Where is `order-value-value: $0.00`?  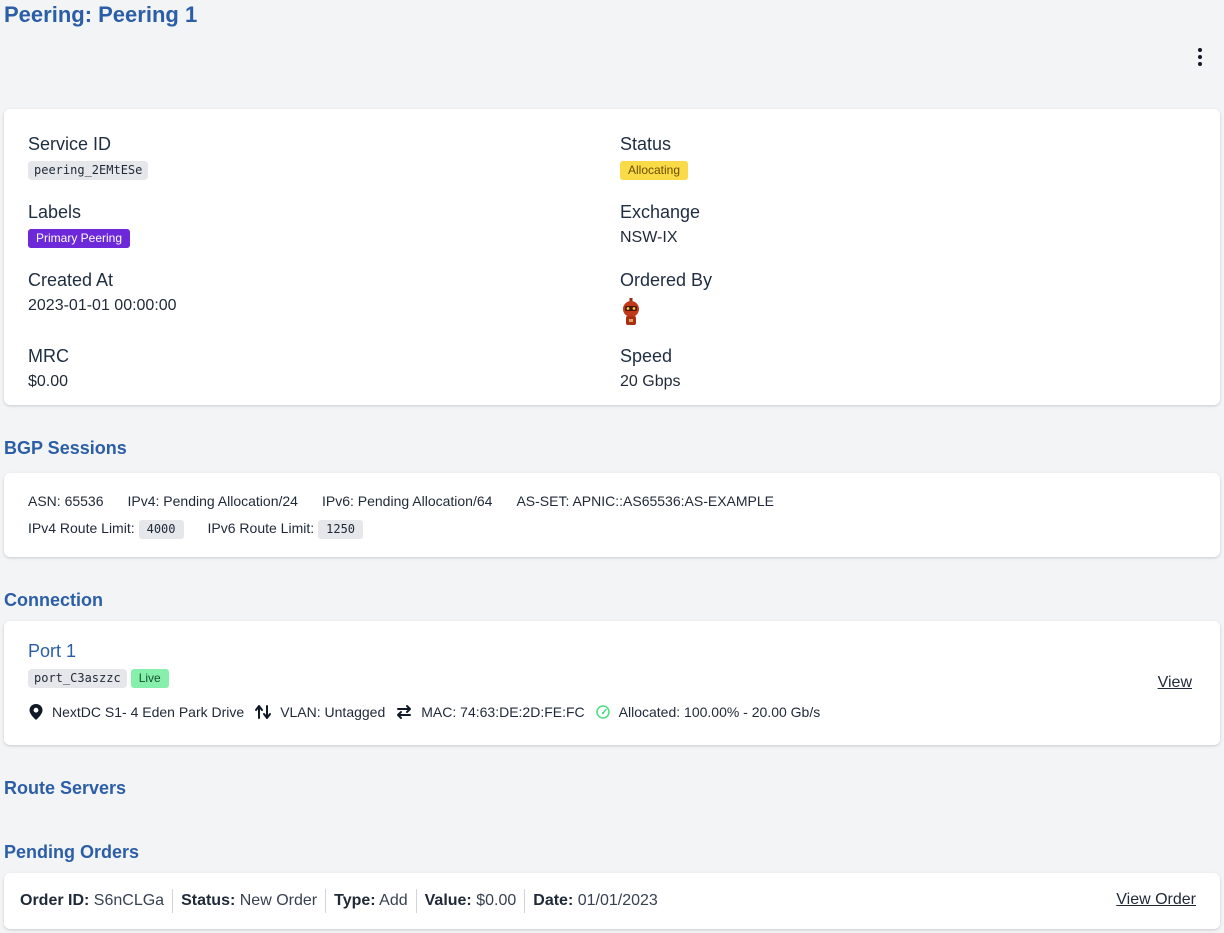
order-value-value: $0.00 is located at coordinates (496, 900).